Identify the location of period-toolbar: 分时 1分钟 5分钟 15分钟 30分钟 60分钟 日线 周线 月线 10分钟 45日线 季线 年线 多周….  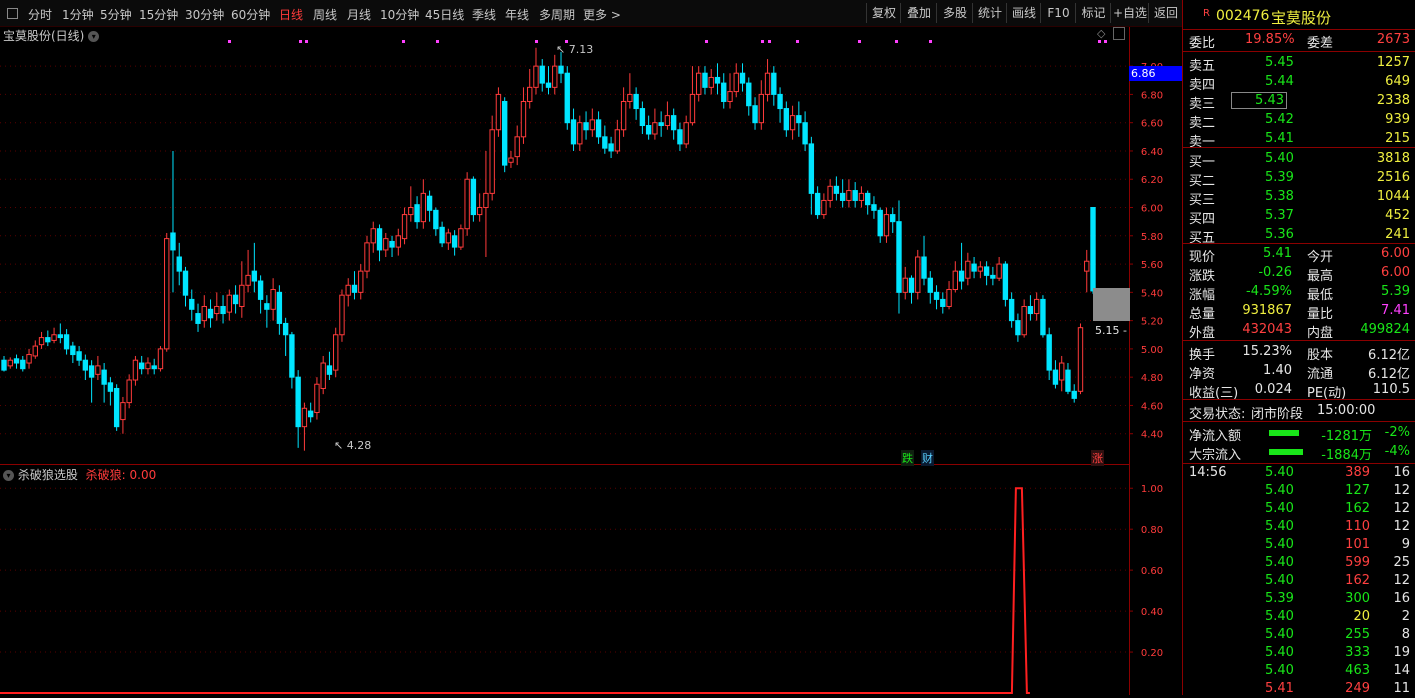
(591, 13).